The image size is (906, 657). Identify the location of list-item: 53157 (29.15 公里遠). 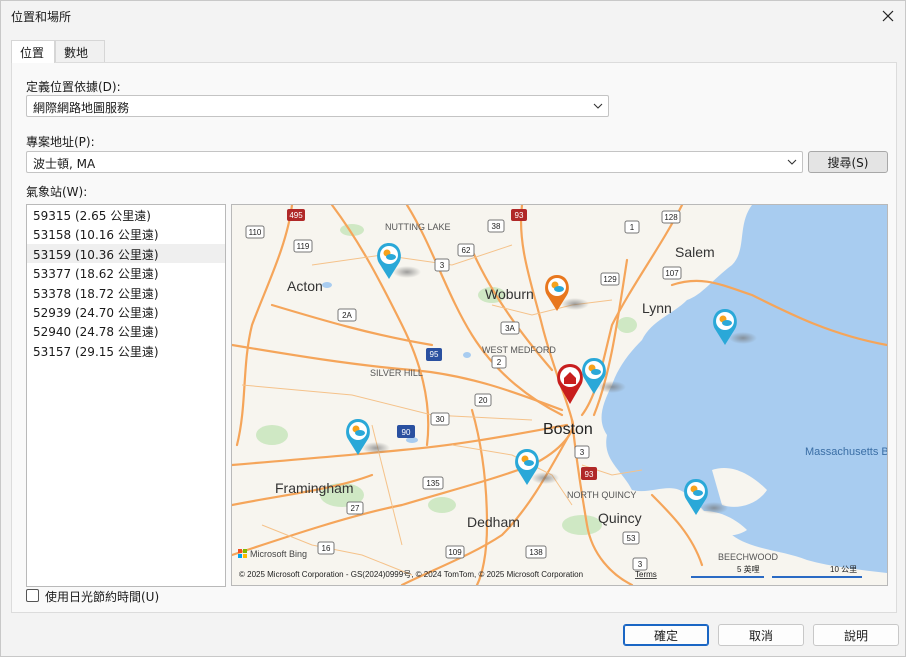
(126, 350).